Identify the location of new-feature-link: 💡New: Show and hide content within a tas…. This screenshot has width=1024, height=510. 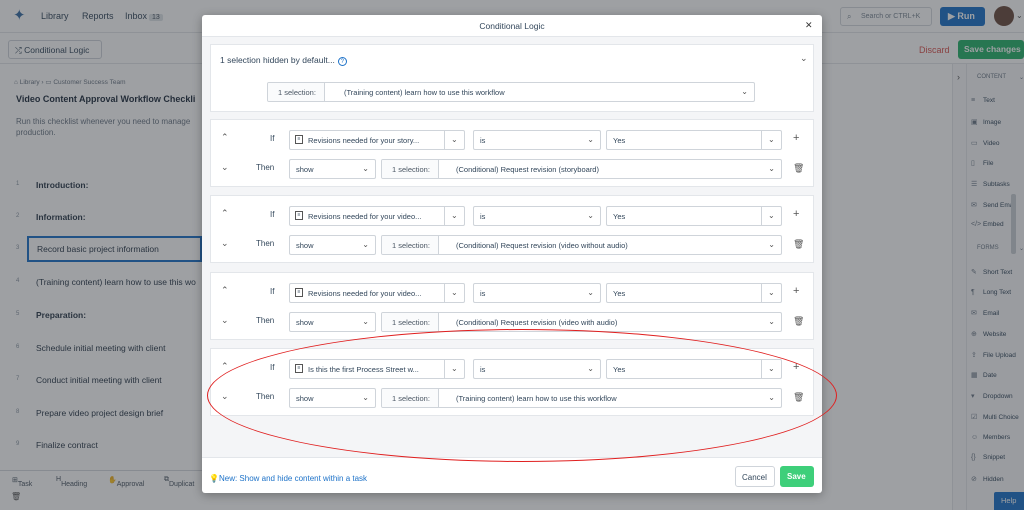
(288, 478).